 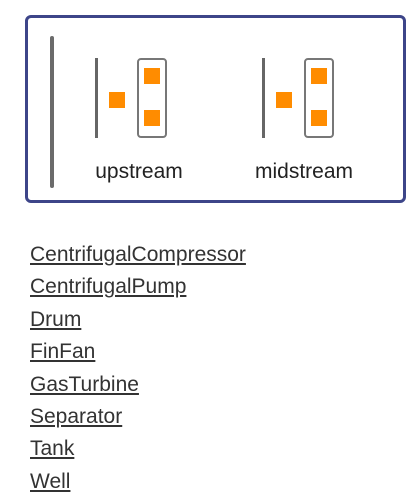 What do you see at coordinates (301, 97) in the screenshot?
I see `midstream-icon` at bounding box center [301, 97].